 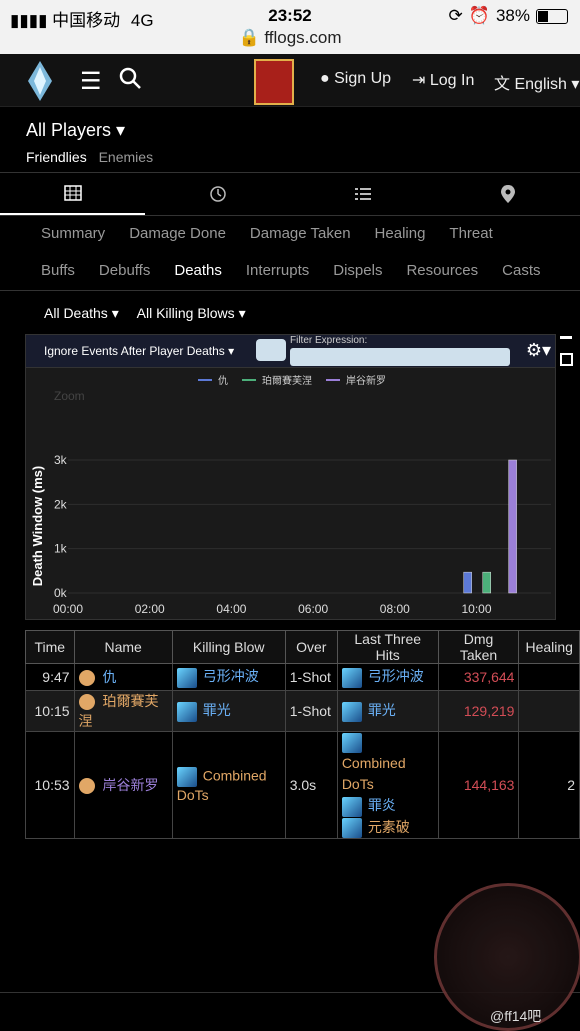 I want to click on timeline-view-tab, so click(x=217, y=194).